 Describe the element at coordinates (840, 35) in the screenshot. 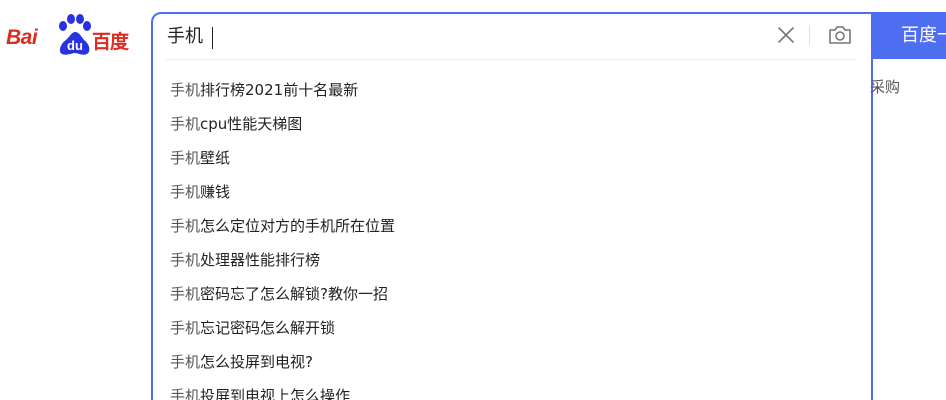

I see `camera-icon` at that location.